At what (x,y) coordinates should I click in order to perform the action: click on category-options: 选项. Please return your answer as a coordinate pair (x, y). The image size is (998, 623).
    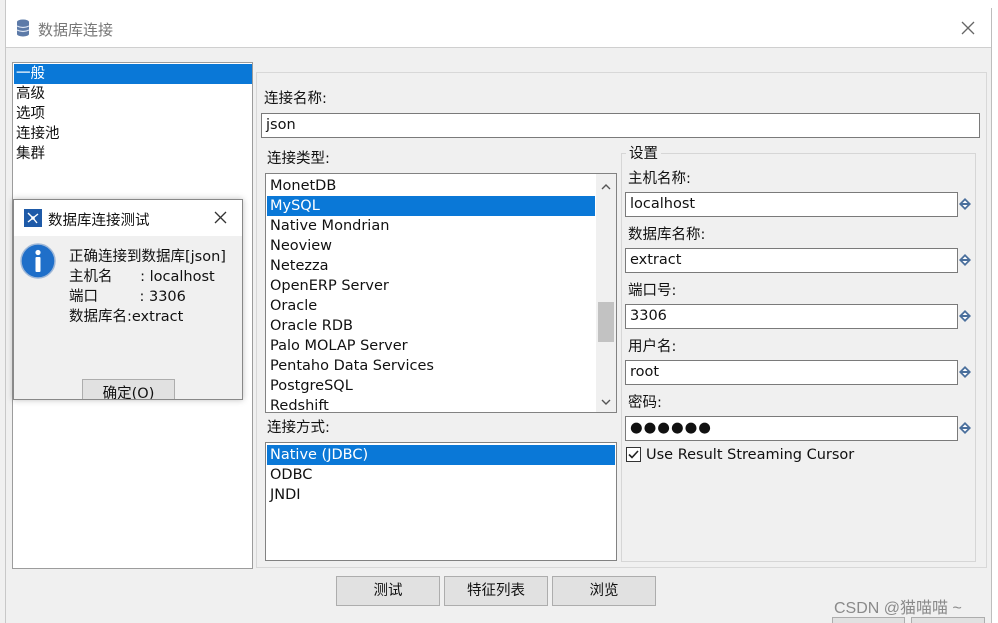
    Looking at the image, I should click on (133, 114).